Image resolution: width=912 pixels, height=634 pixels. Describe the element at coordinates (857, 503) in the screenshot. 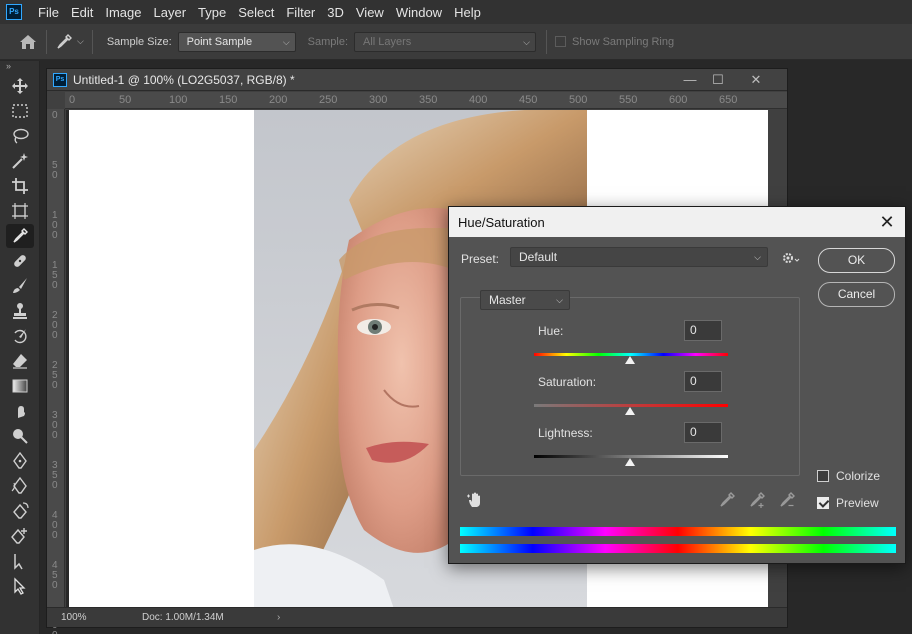

I see `preview-label: Preview` at that location.